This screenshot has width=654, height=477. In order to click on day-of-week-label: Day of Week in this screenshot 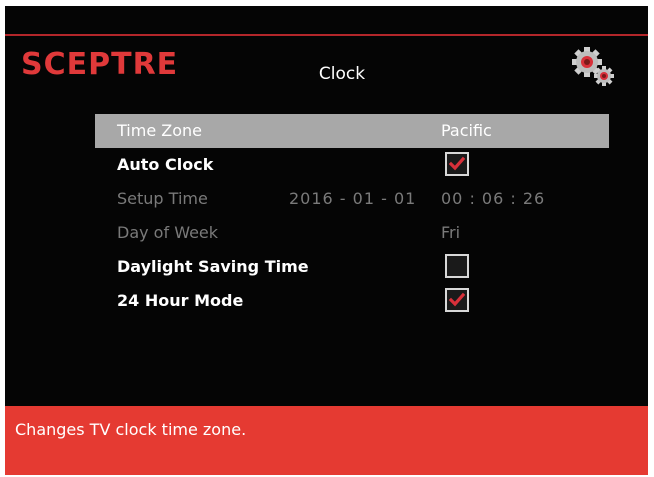, I will do `click(168, 232)`.